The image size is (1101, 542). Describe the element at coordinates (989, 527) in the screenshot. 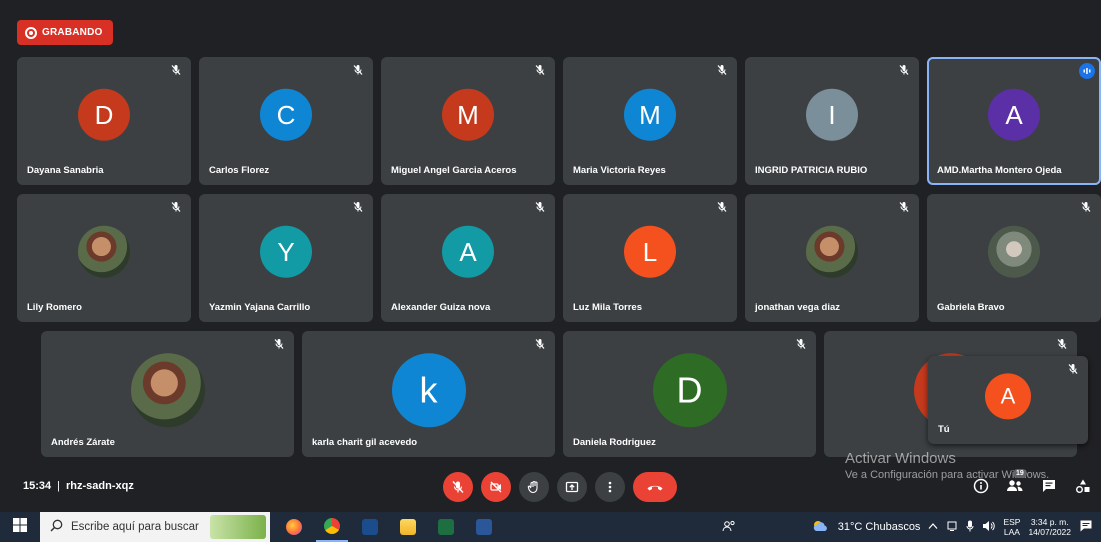

I see `volume-icon` at that location.